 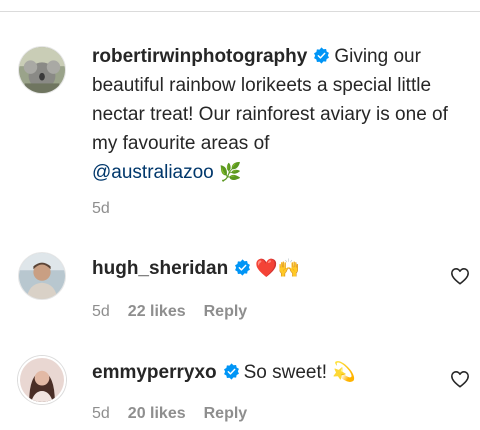 What do you see at coordinates (157, 413) in the screenshot?
I see `likes-count: 20 likes` at bounding box center [157, 413].